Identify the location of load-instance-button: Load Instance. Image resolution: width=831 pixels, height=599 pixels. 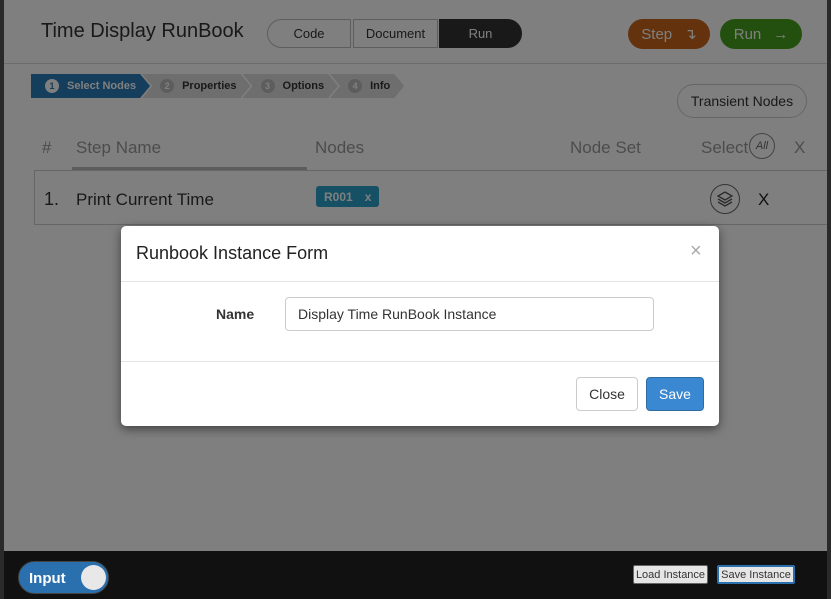
(670, 574).